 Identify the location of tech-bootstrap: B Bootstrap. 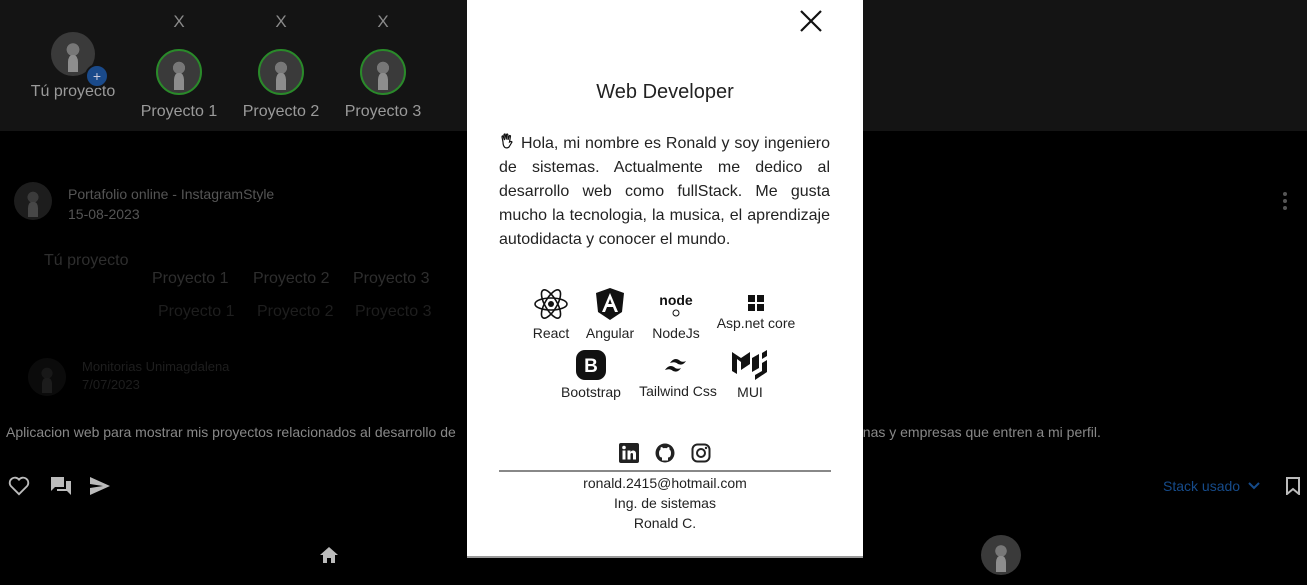
(591, 375).